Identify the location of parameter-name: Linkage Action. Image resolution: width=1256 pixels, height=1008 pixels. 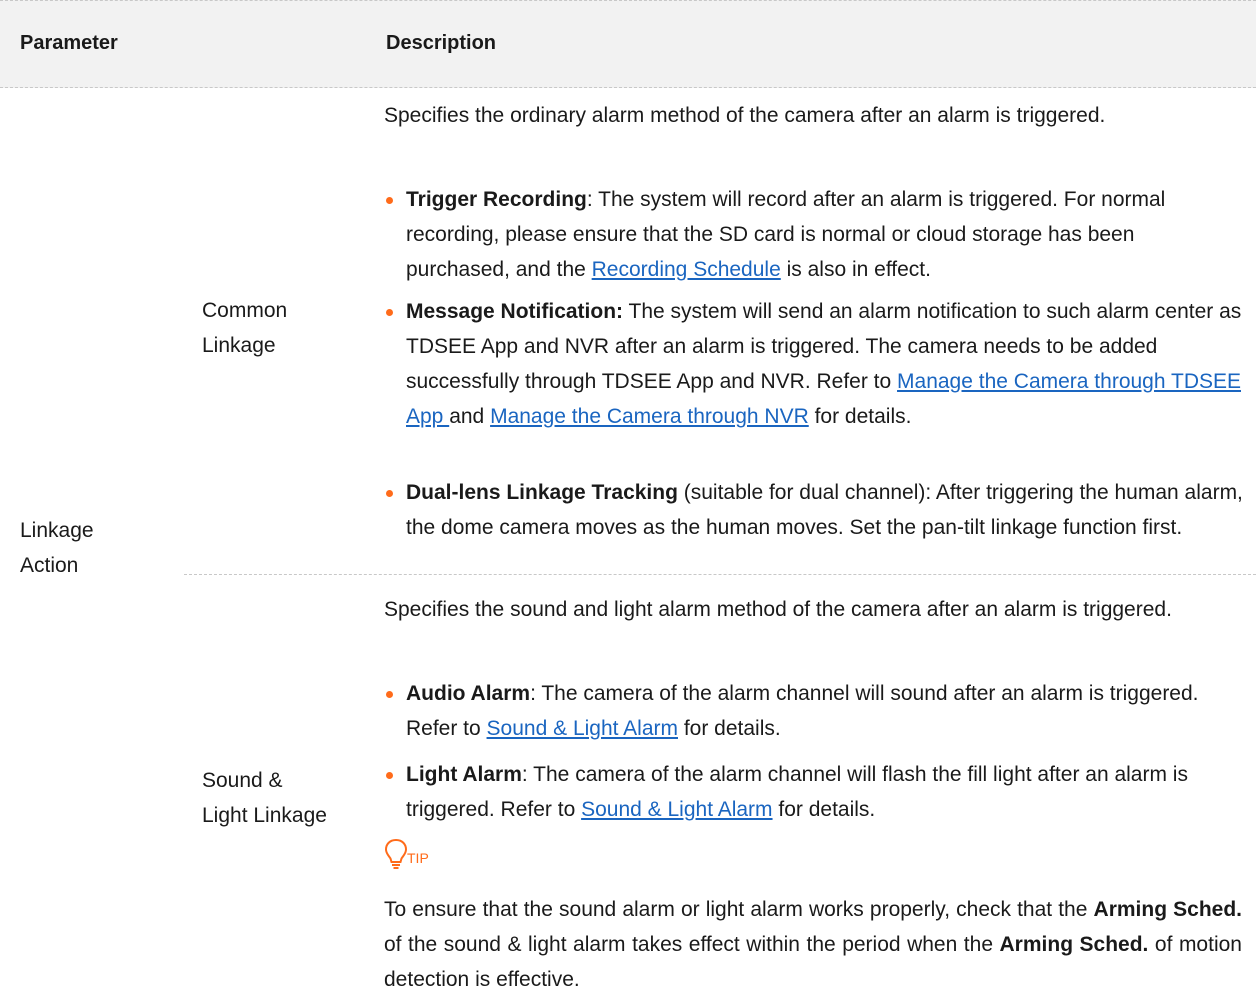
(57, 548).